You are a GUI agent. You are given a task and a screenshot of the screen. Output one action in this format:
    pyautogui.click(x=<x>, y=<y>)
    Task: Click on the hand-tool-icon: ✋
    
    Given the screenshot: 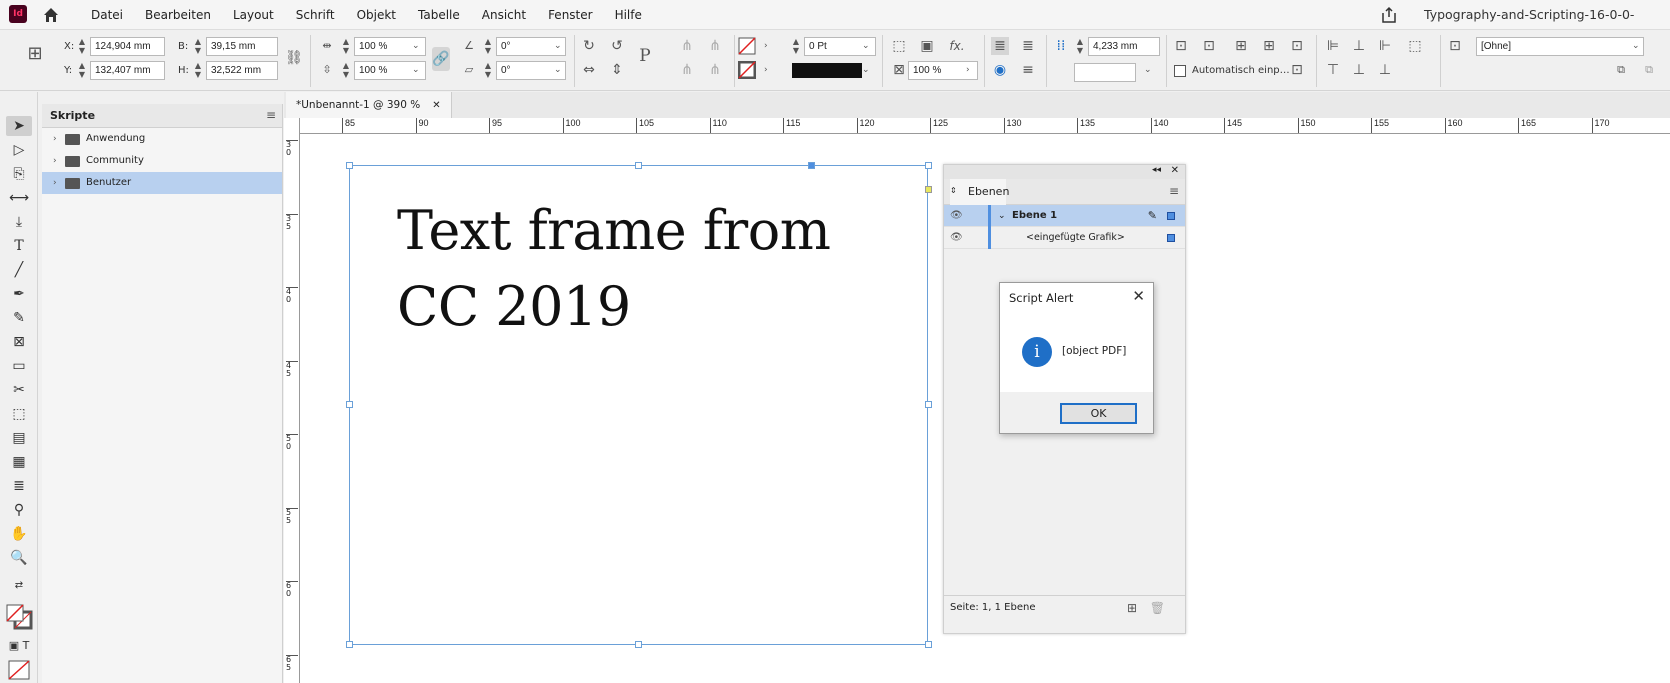 What is the action you would take?
    pyautogui.click(x=19, y=534)
    